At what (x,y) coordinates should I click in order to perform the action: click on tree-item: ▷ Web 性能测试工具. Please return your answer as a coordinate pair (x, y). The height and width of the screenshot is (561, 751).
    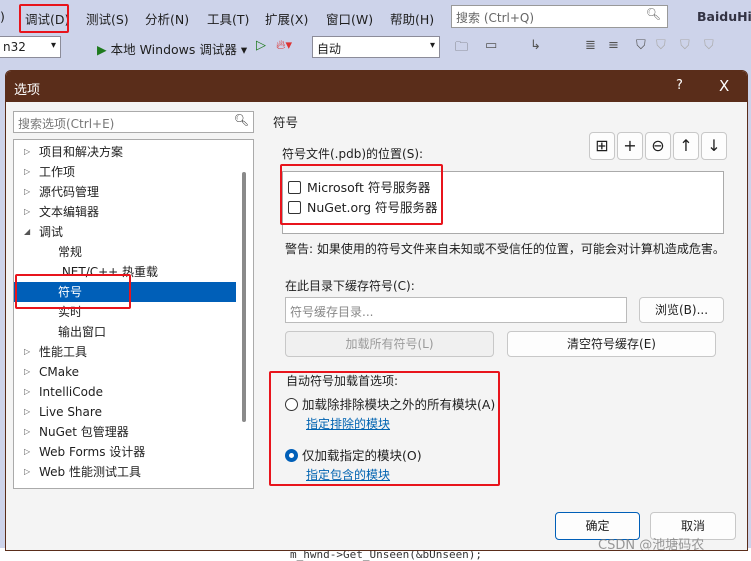
    Looking at the image, I should click on (125, 472).